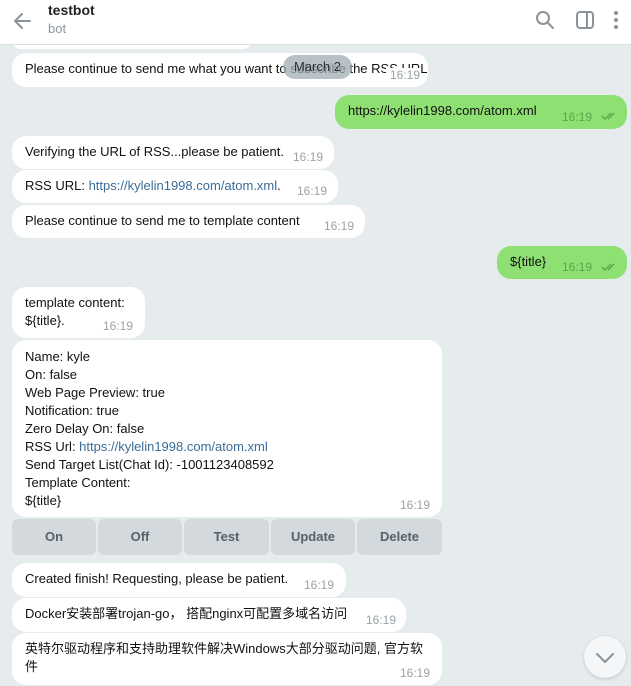 The height and width of the screenshot is (686, 631). Describe the element at coordinates (545, 20) in the screenshot. I see `search-icon` at that location.